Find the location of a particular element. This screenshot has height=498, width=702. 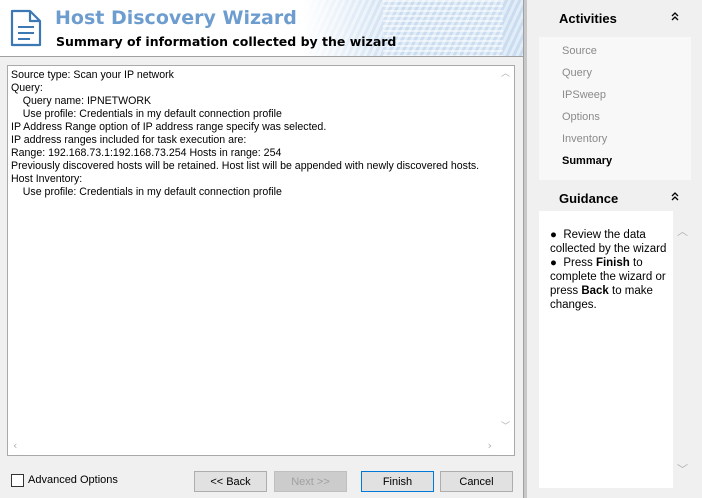

activity-source: Source is located at coordinates (579, 51).